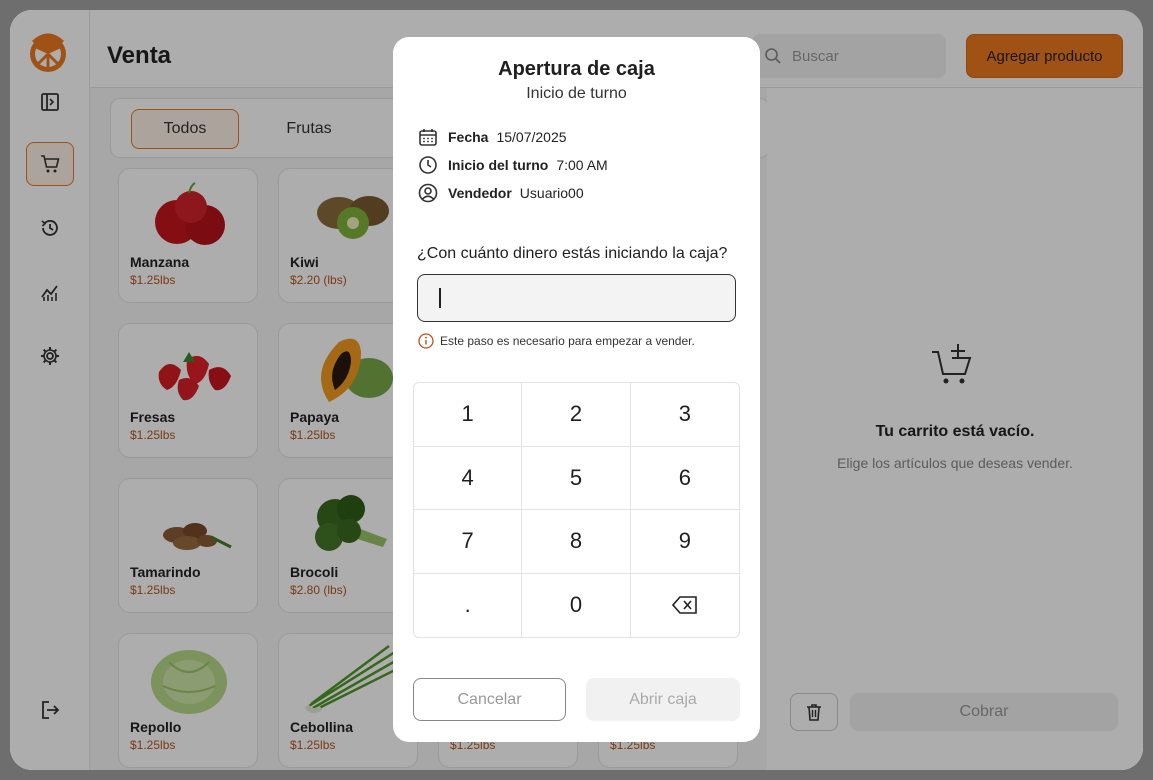 The height and width of the screenshot is (780, 1153). Describe the element at coordinates (426, 341) in the screenshot. I see `info-icon` at that location.